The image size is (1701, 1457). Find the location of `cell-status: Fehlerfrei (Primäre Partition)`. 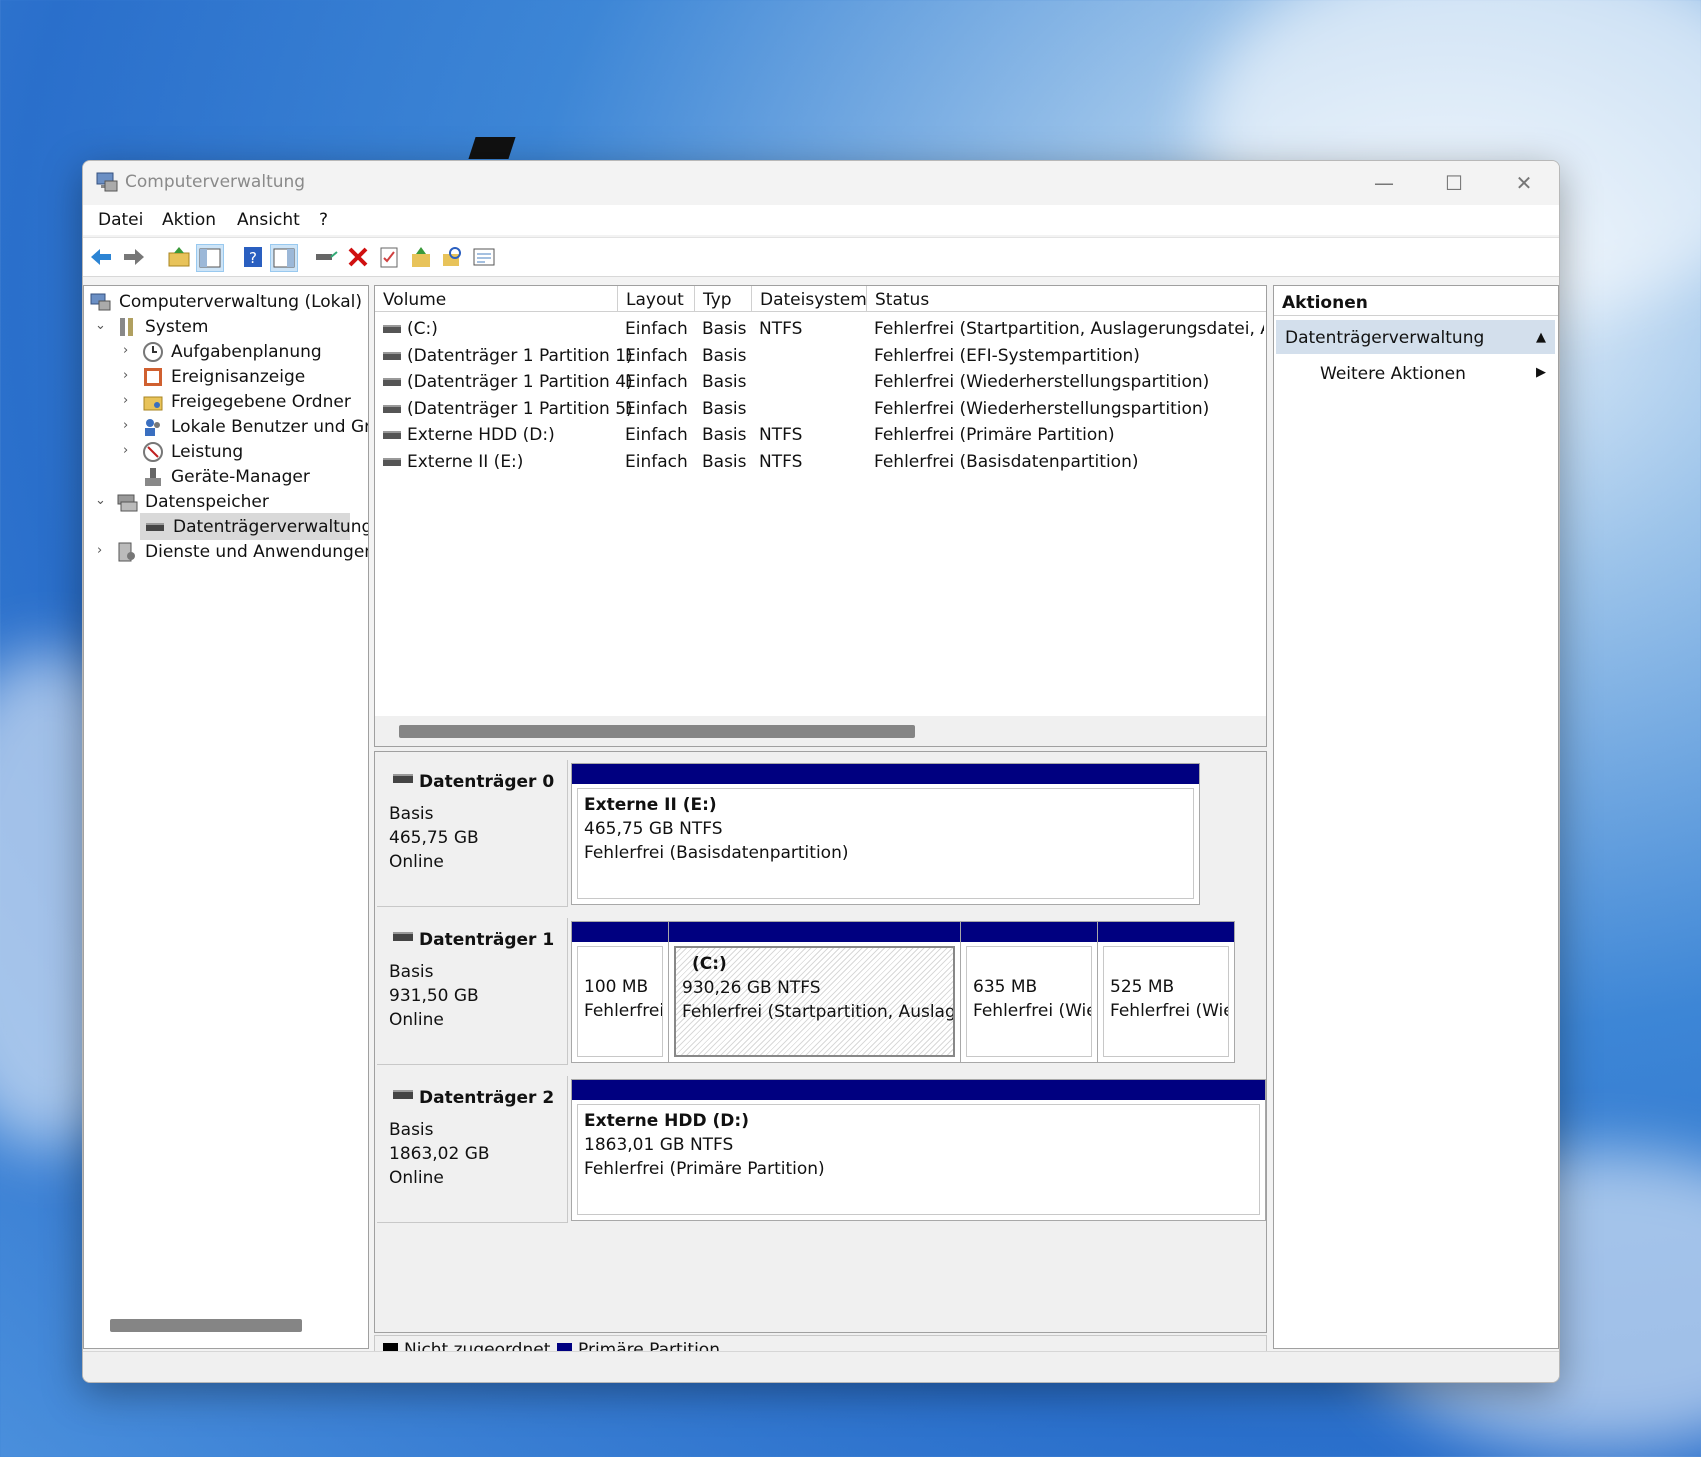

cell-status: Fehlerfrei (Primäre Partition) is located at coordinates (1069, 435).